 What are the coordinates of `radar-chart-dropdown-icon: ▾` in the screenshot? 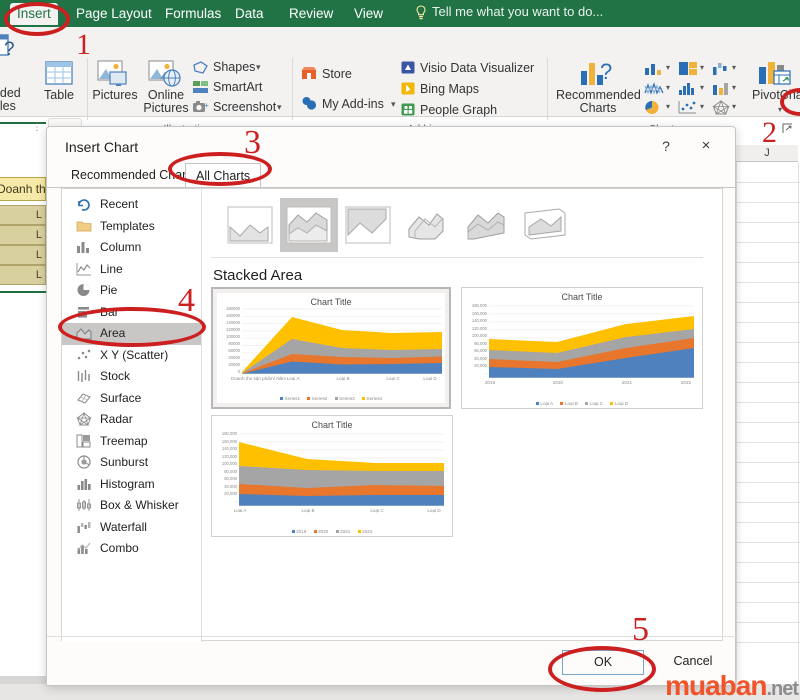 It's located at (734, 106).